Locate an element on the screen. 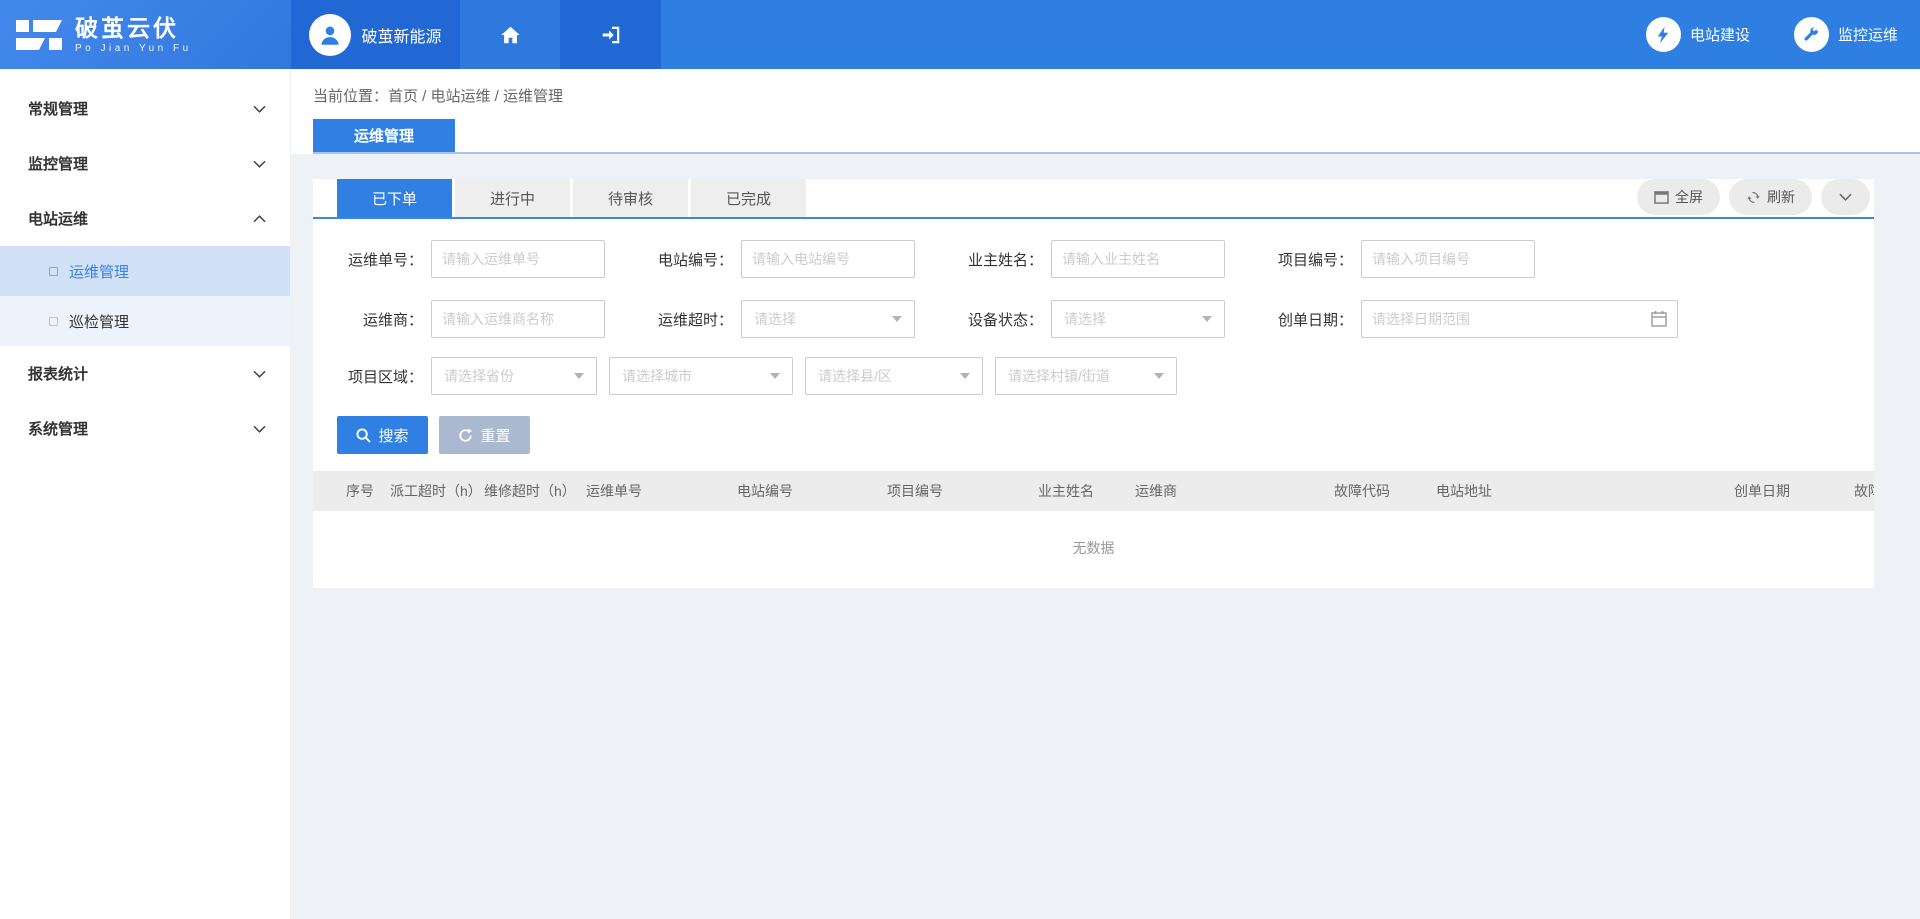 The image size is (1920, 919). tab-completed: 已完成 is located at coordinates (748, 198).